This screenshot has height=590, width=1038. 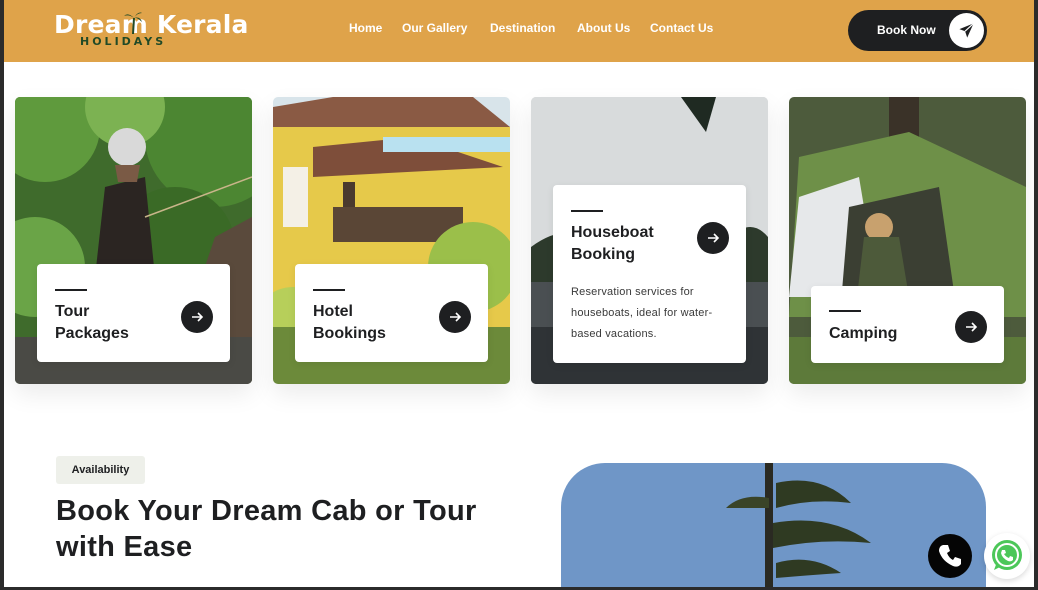 What do you see at coordinates (365, 28) in the screenshot?
I see `nav-home: Home` at bounding box center [365, 28].